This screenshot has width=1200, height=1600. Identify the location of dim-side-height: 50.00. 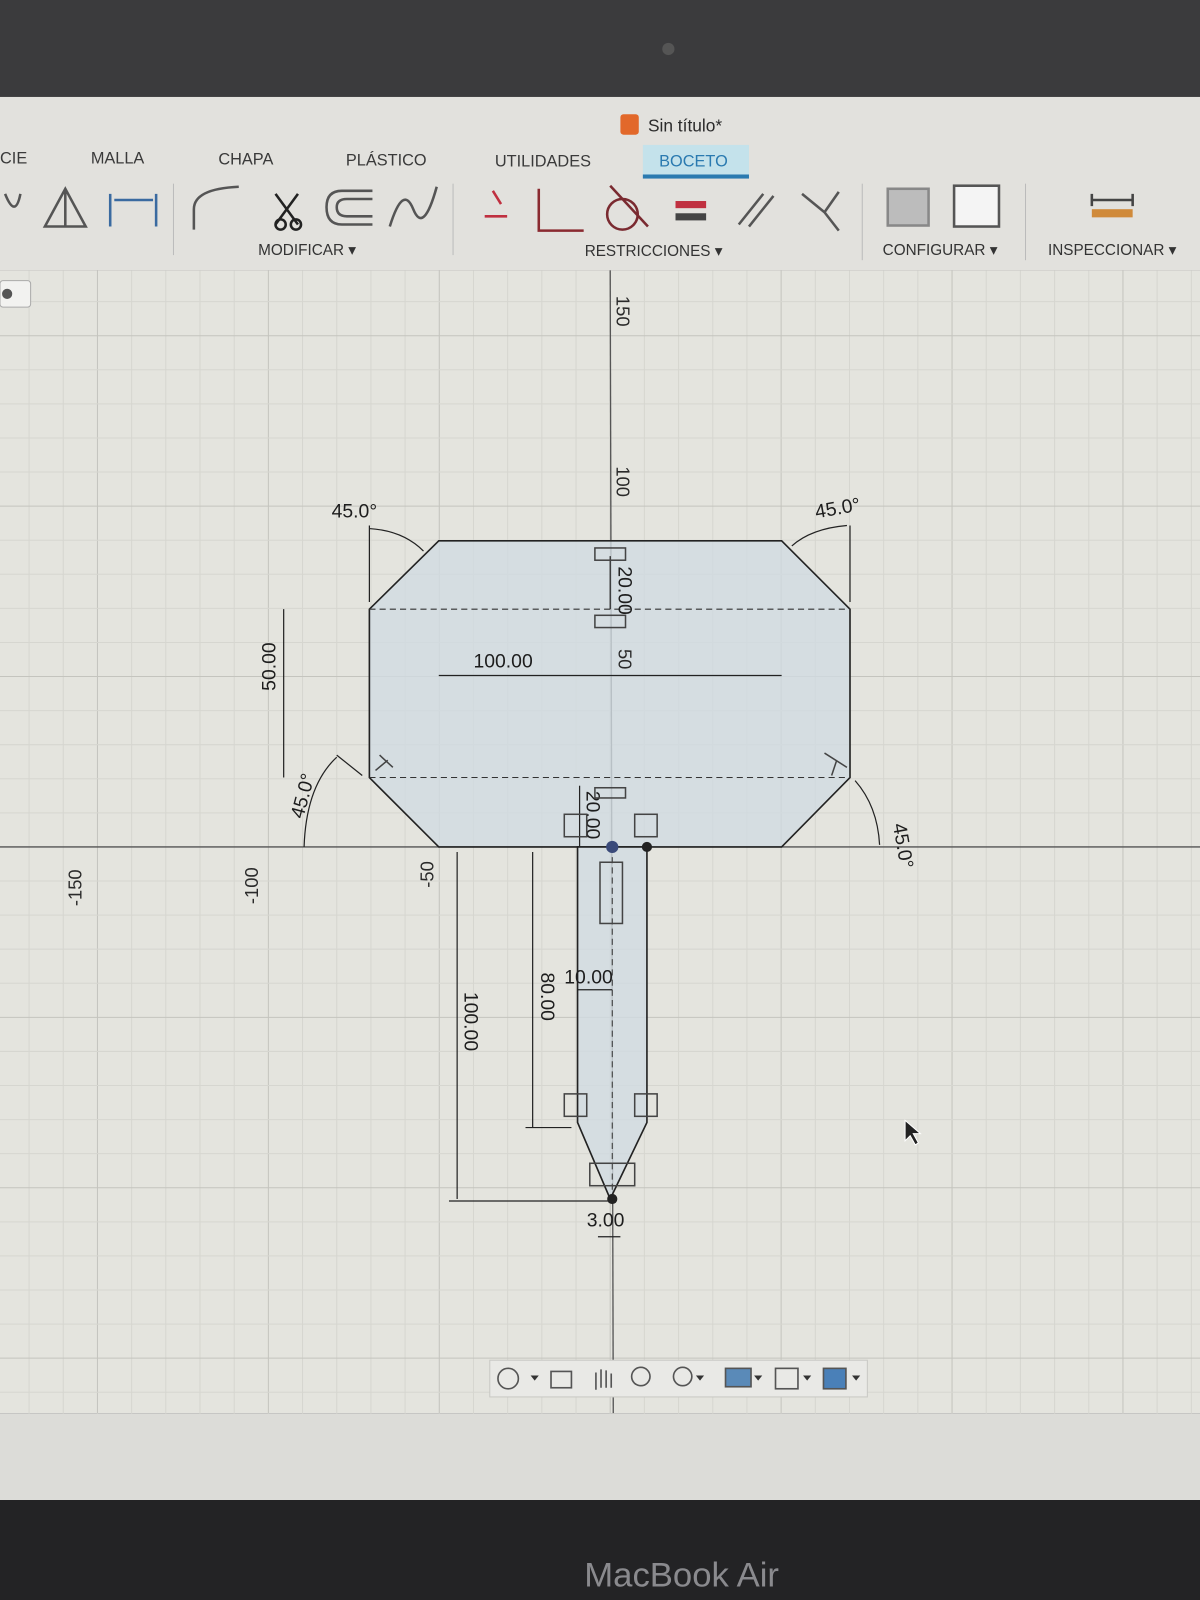
(270, 666).